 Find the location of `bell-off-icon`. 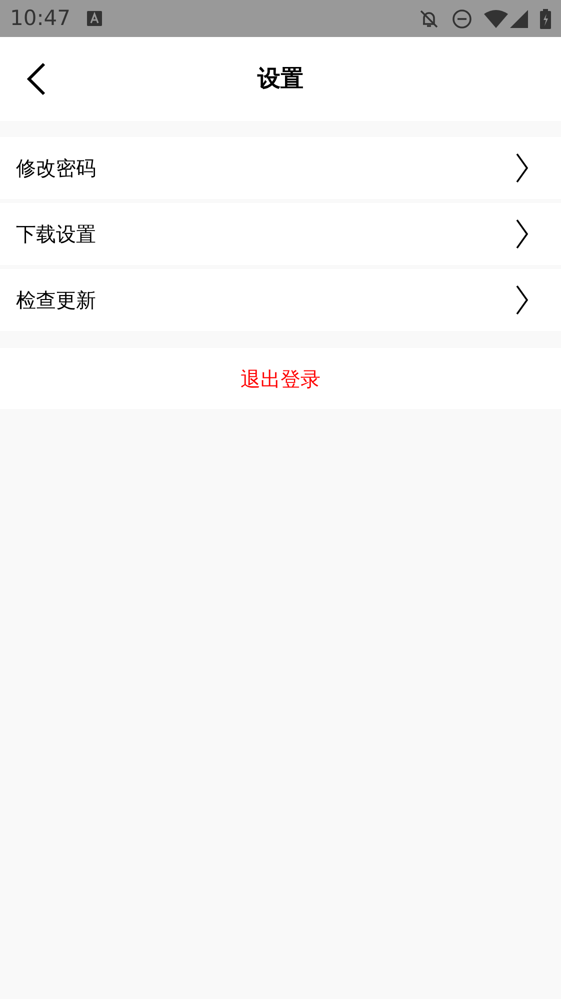

bell-off-icon is located at coordinates (429, 19).